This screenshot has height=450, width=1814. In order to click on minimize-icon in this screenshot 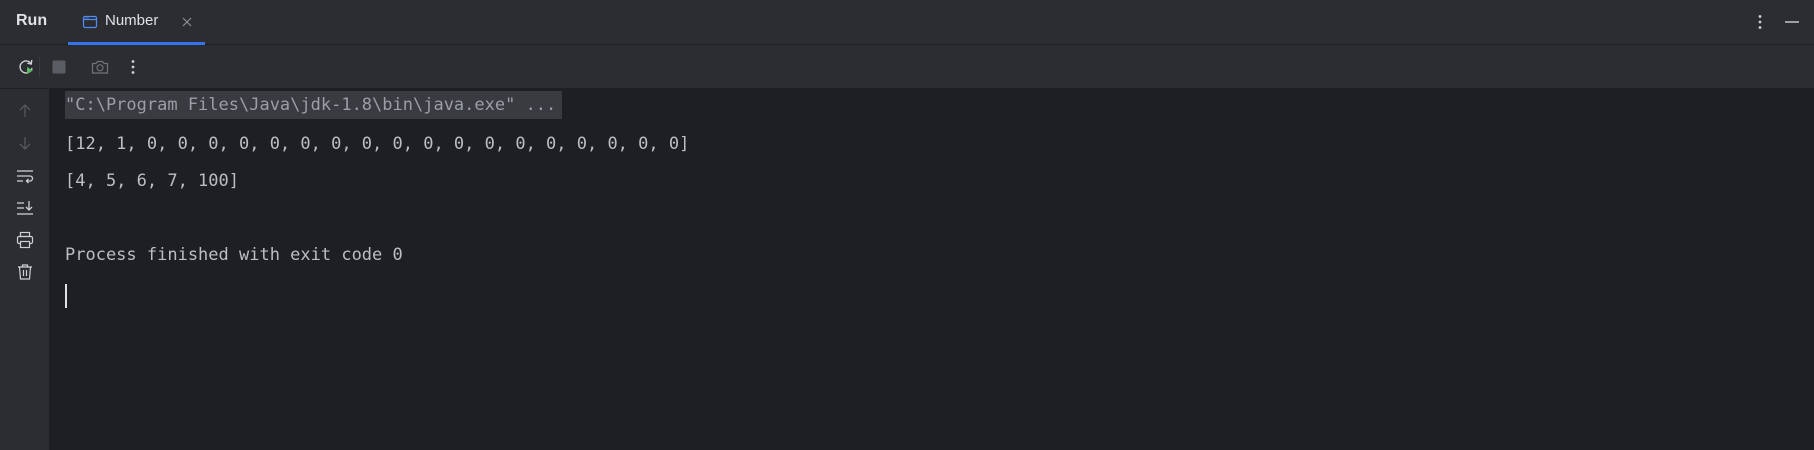, I will do `click(1792, 22)`.